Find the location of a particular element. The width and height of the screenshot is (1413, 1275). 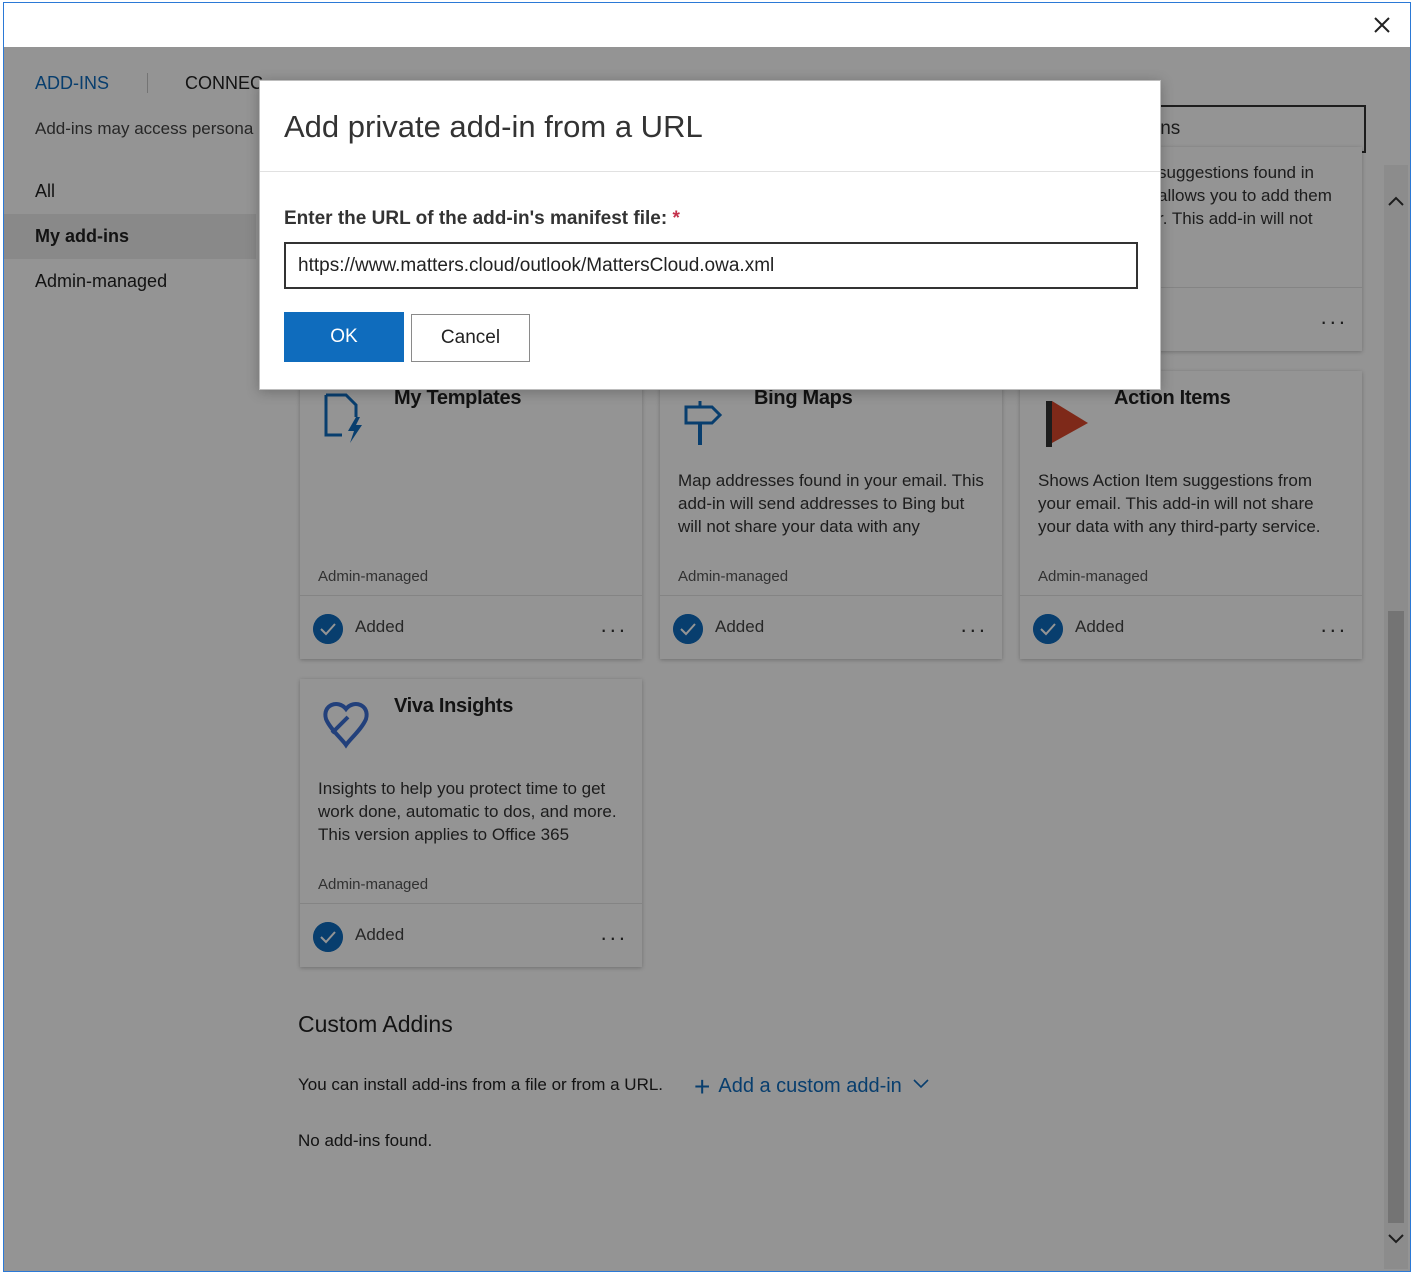

dialog-title: Add private add-in from a URL is located at coordinates (493, 126).